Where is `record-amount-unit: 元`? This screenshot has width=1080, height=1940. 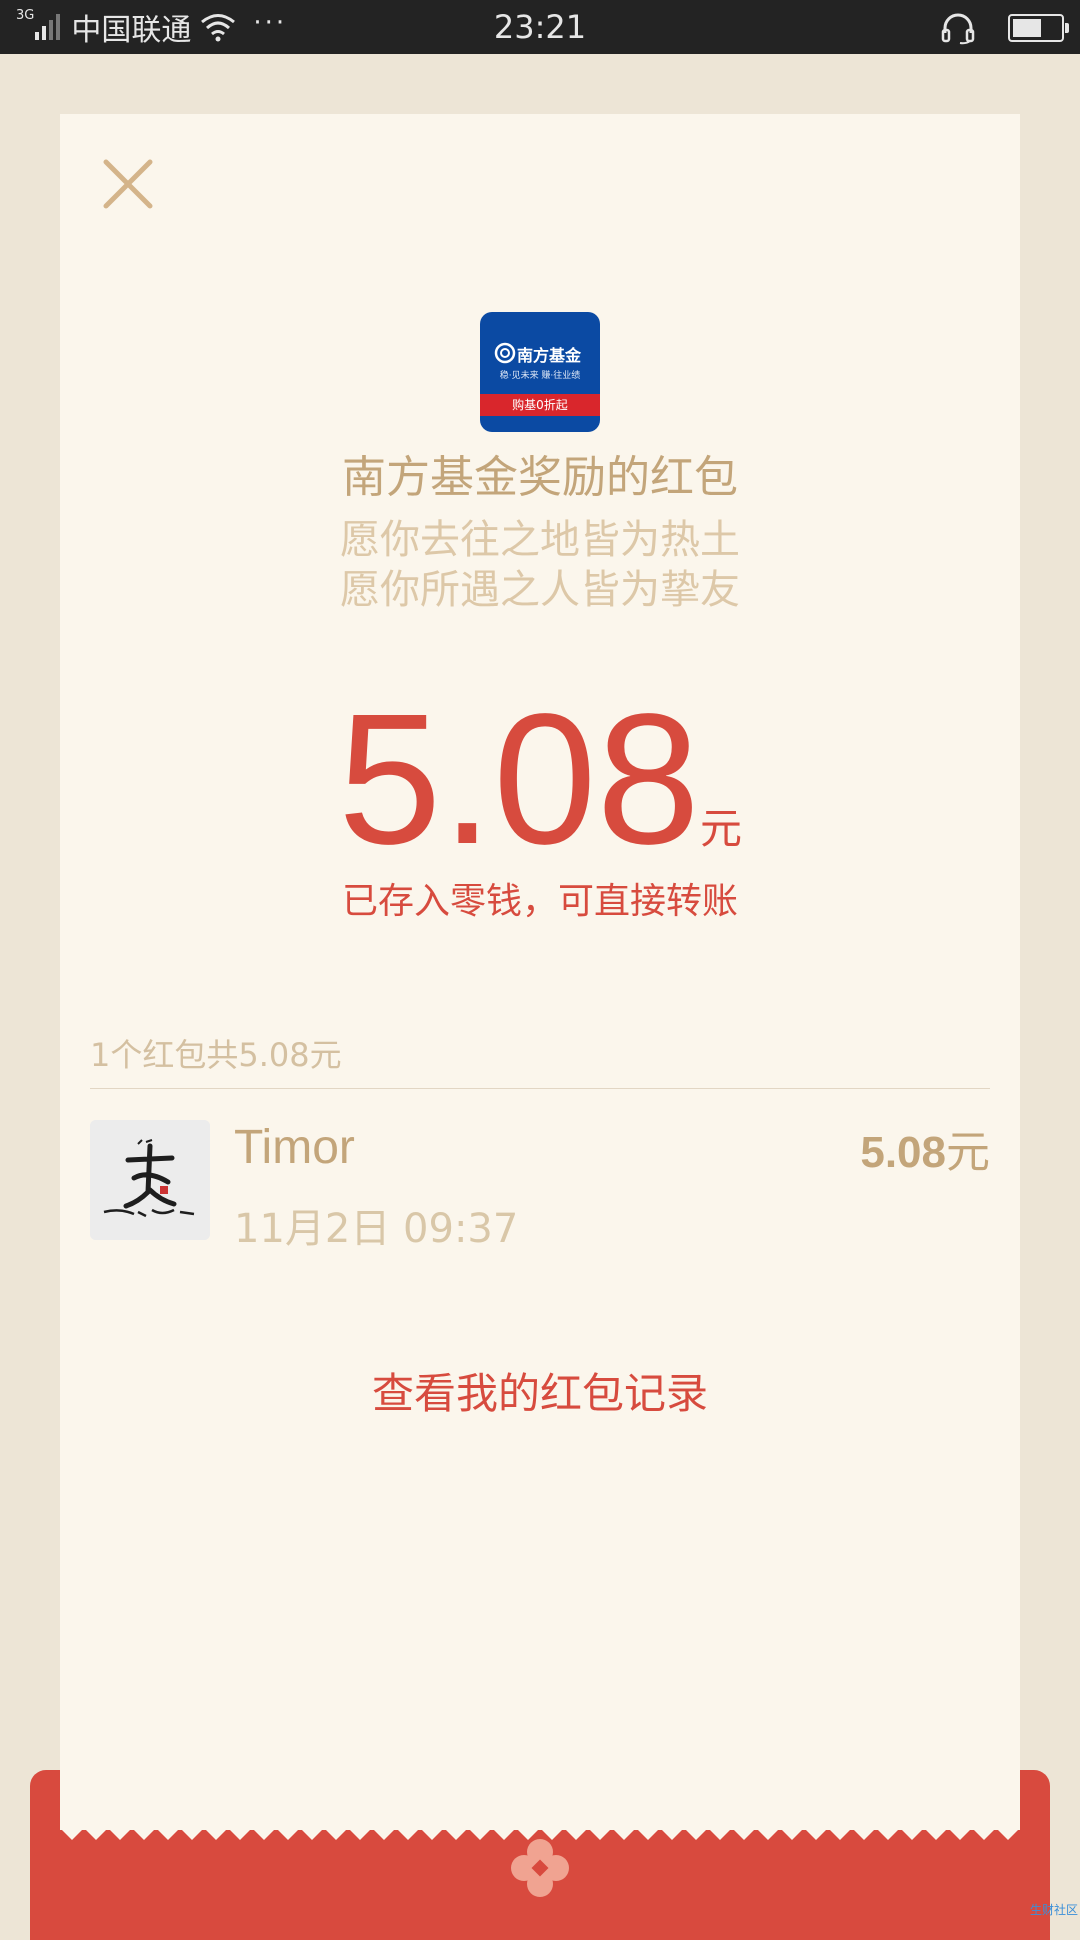
record-amount-unit: 元 is located at coordinates (968, 1152).